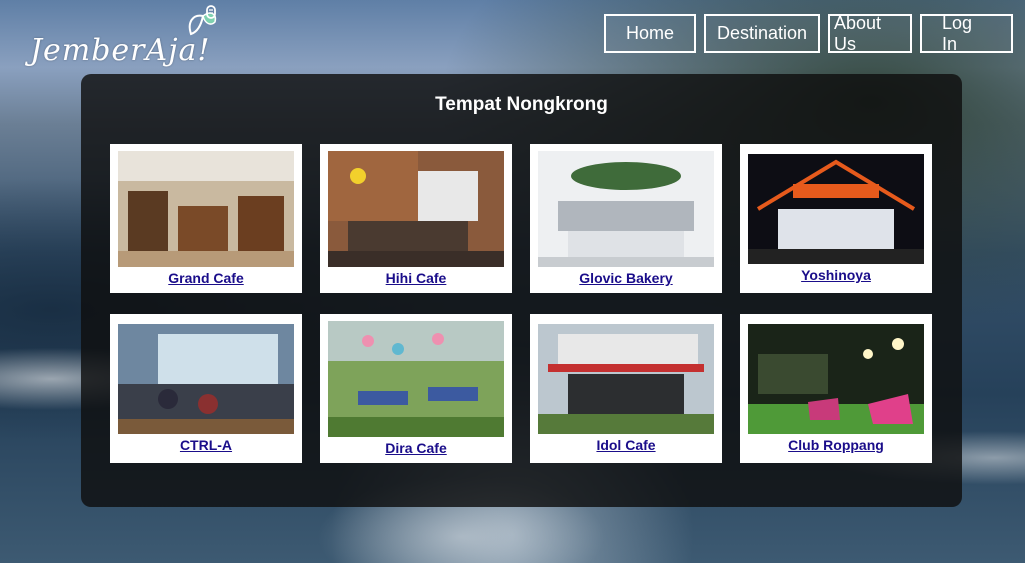 This screenshot has width=1025, height=563. I want to click on place-card-hihi-cafe: Hihi Cafe, so click(416, 218).